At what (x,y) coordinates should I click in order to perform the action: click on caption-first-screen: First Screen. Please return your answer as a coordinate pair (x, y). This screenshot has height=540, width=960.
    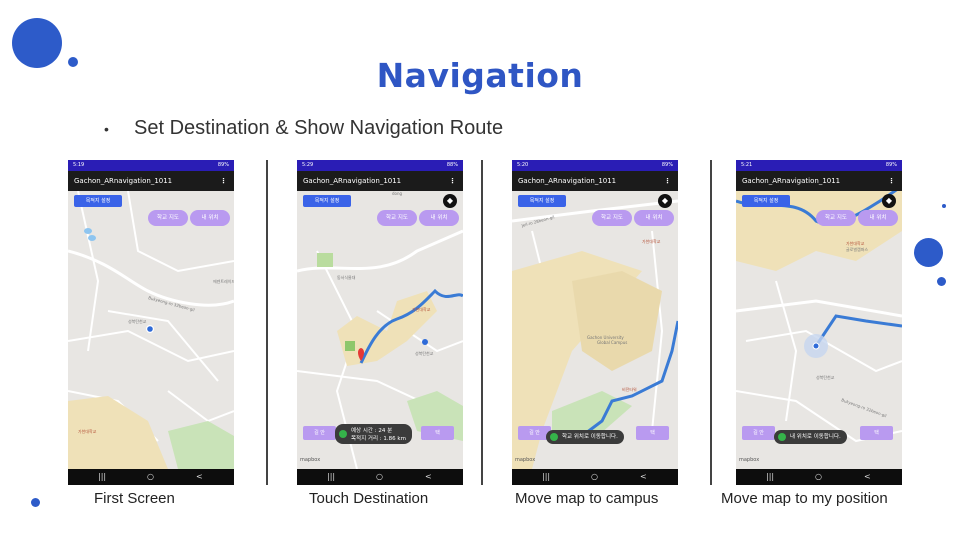
    Looking at the image, I should click on (134, 498).